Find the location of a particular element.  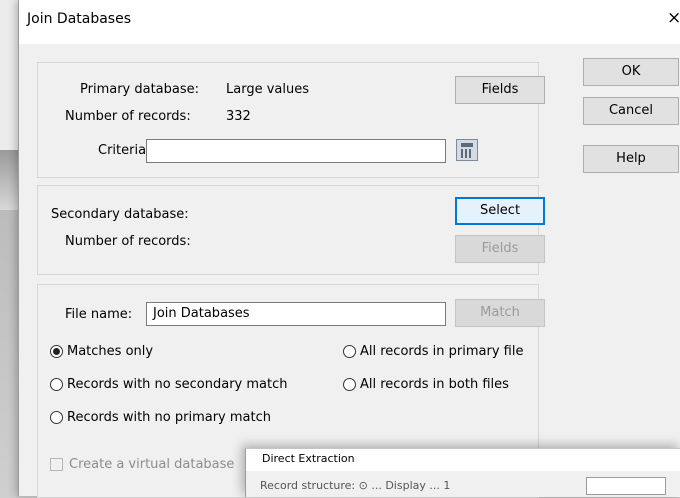

secondary-fields-button: Fields is located at coordinates (500, 249).